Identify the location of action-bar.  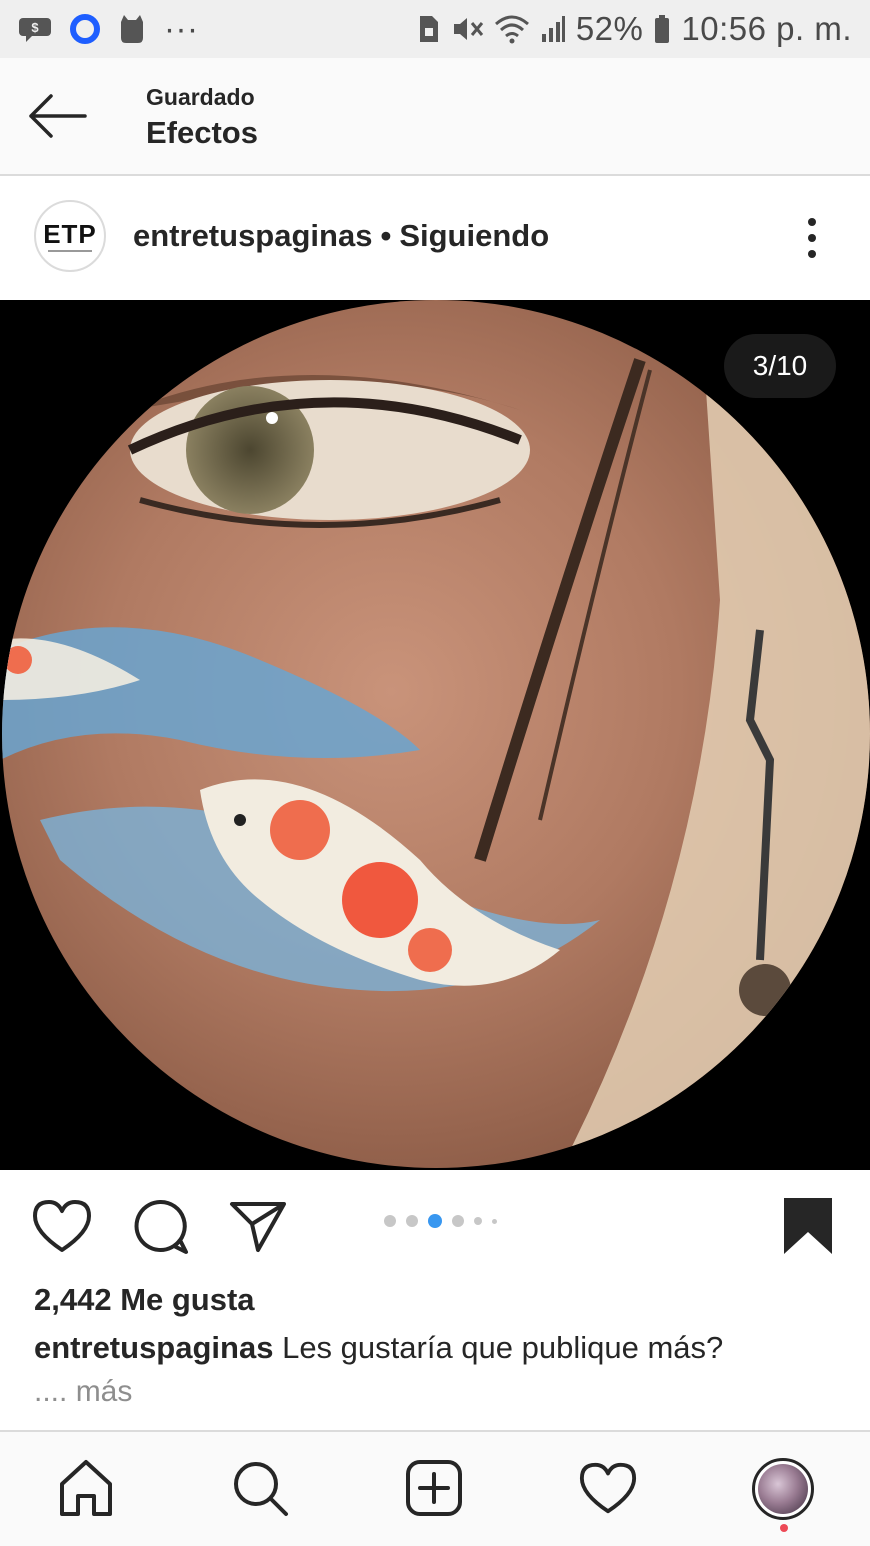
(435, 1225).